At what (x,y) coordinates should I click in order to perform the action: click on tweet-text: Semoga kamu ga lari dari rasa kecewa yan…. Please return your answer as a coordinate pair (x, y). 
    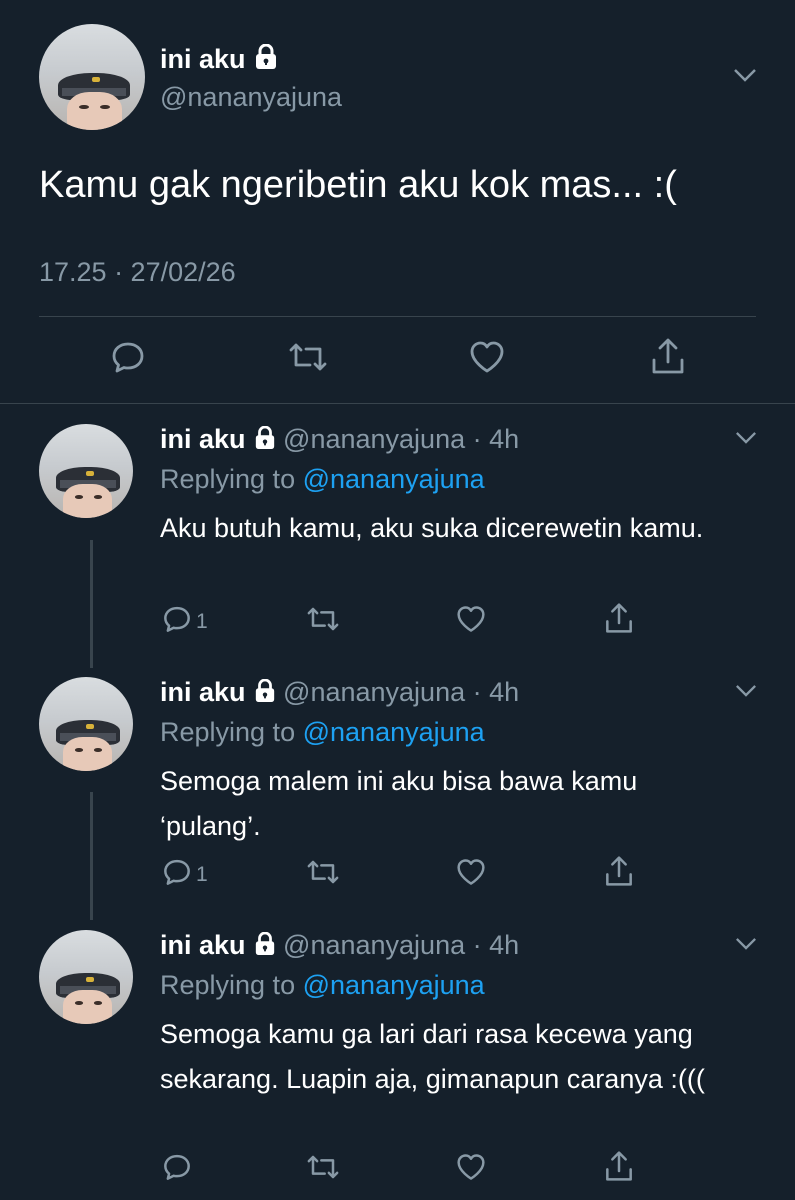
    Looking at the image, I should click on (432, 1056).